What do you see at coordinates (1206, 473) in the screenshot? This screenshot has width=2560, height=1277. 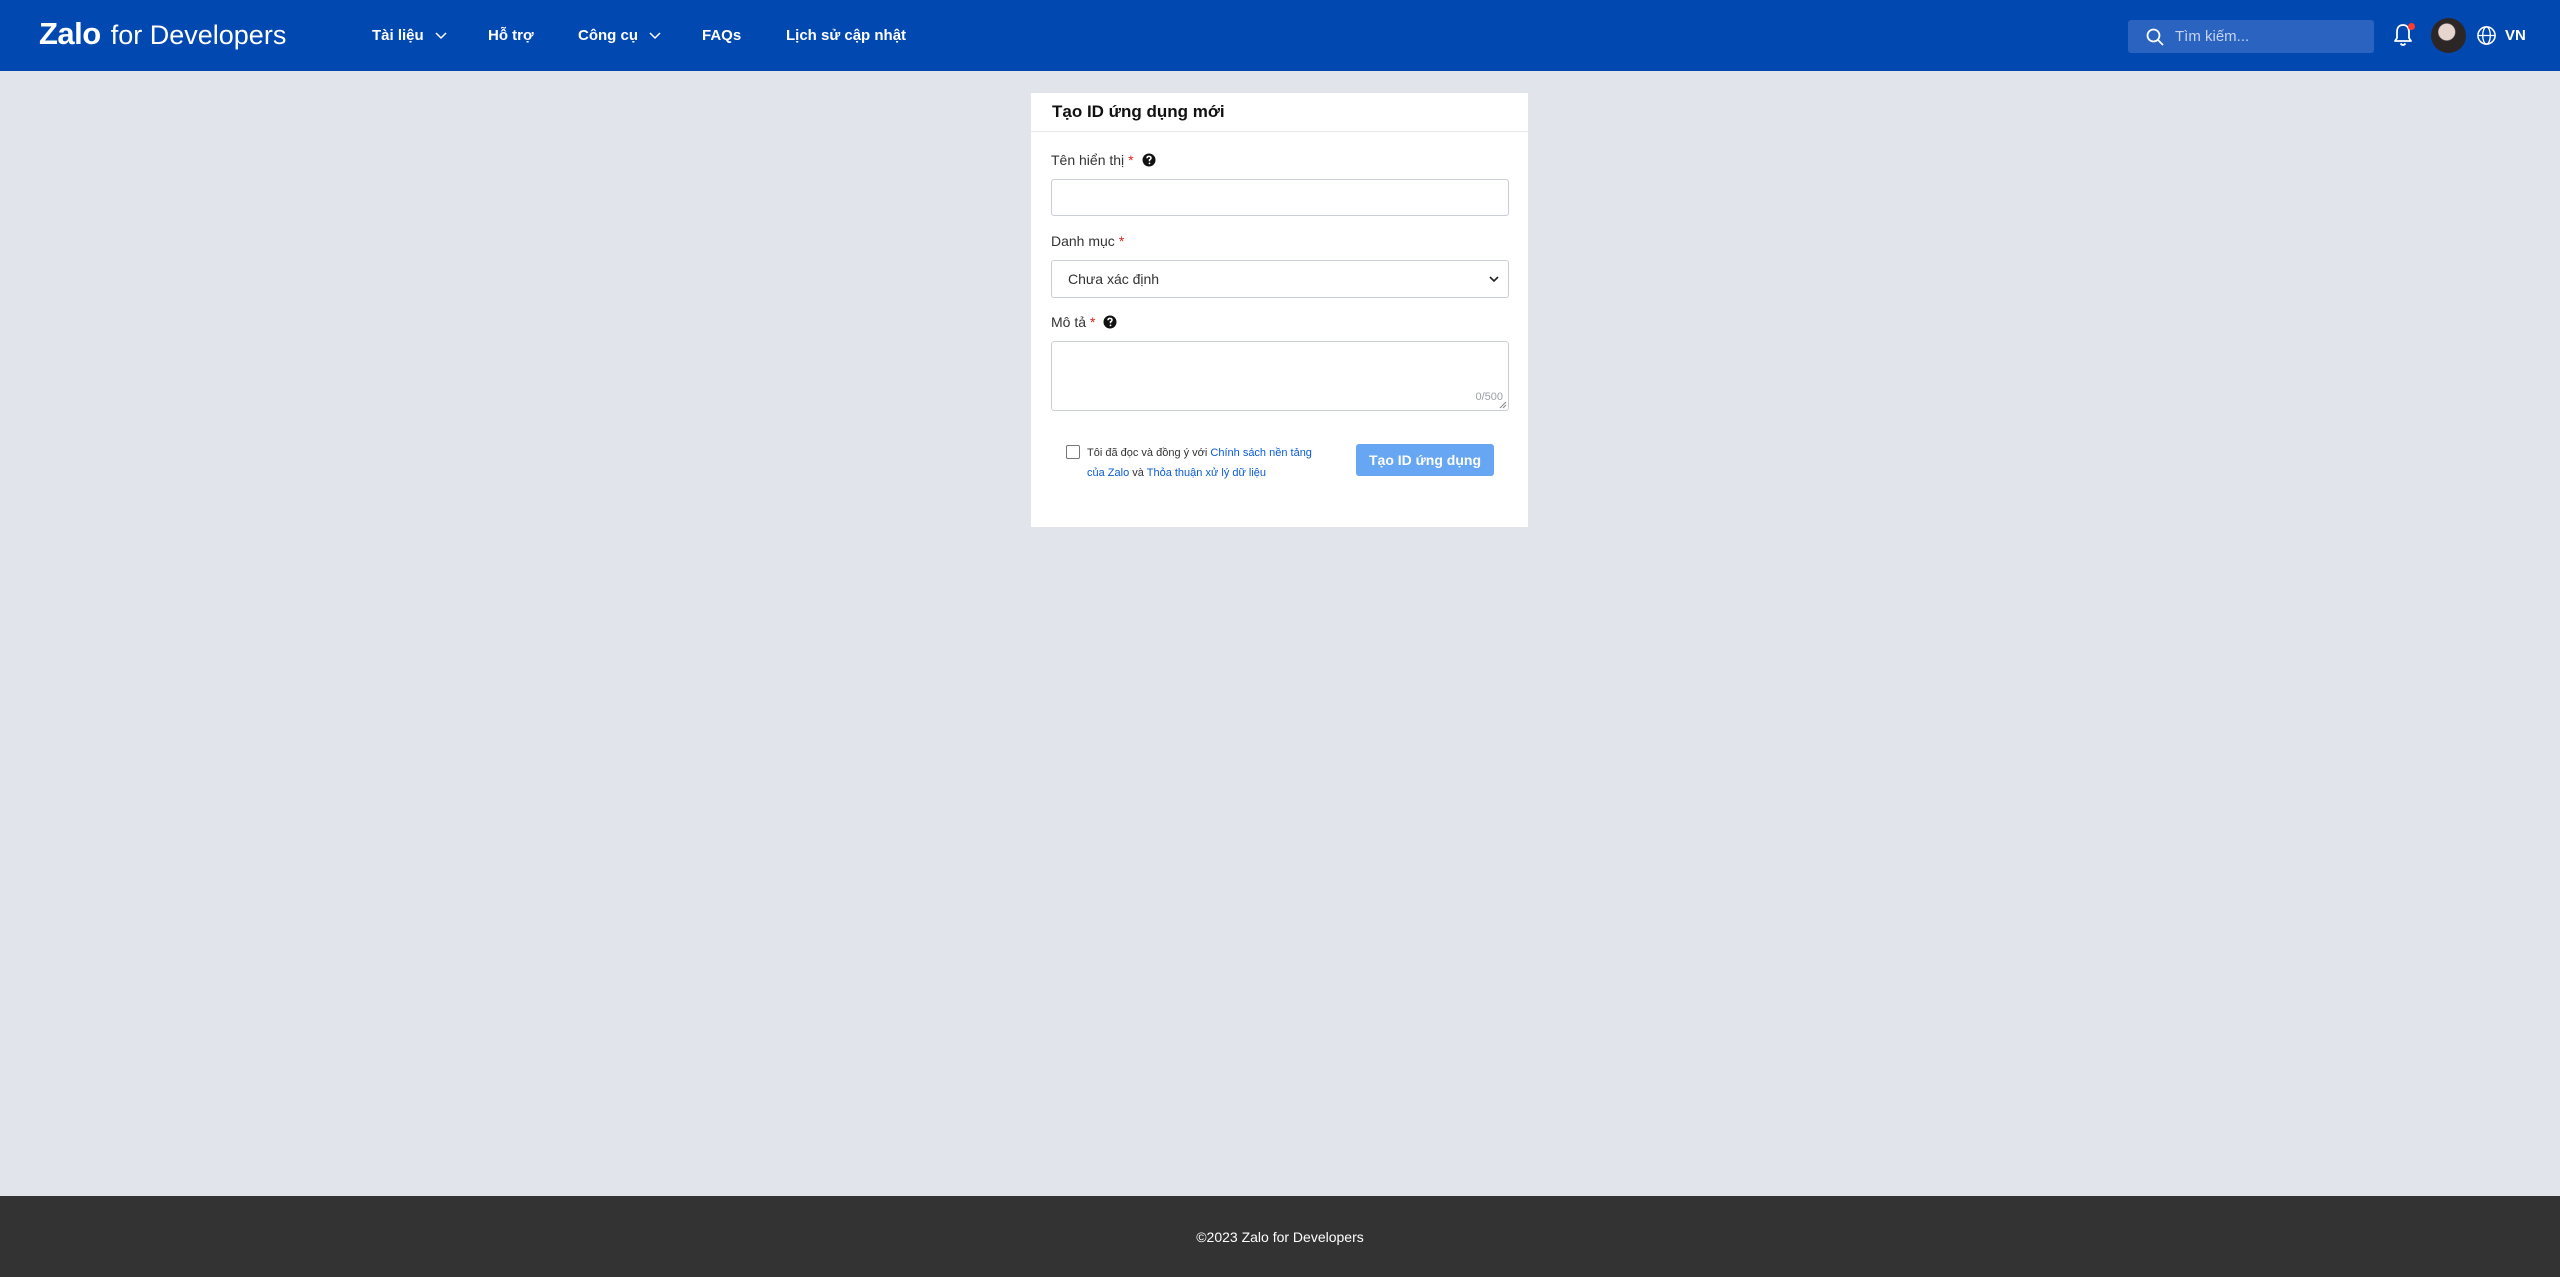 I see `data-processing-agreement-link: Thỏa thuận xử lý dữ liệu` at bounding box center [1206, 473].